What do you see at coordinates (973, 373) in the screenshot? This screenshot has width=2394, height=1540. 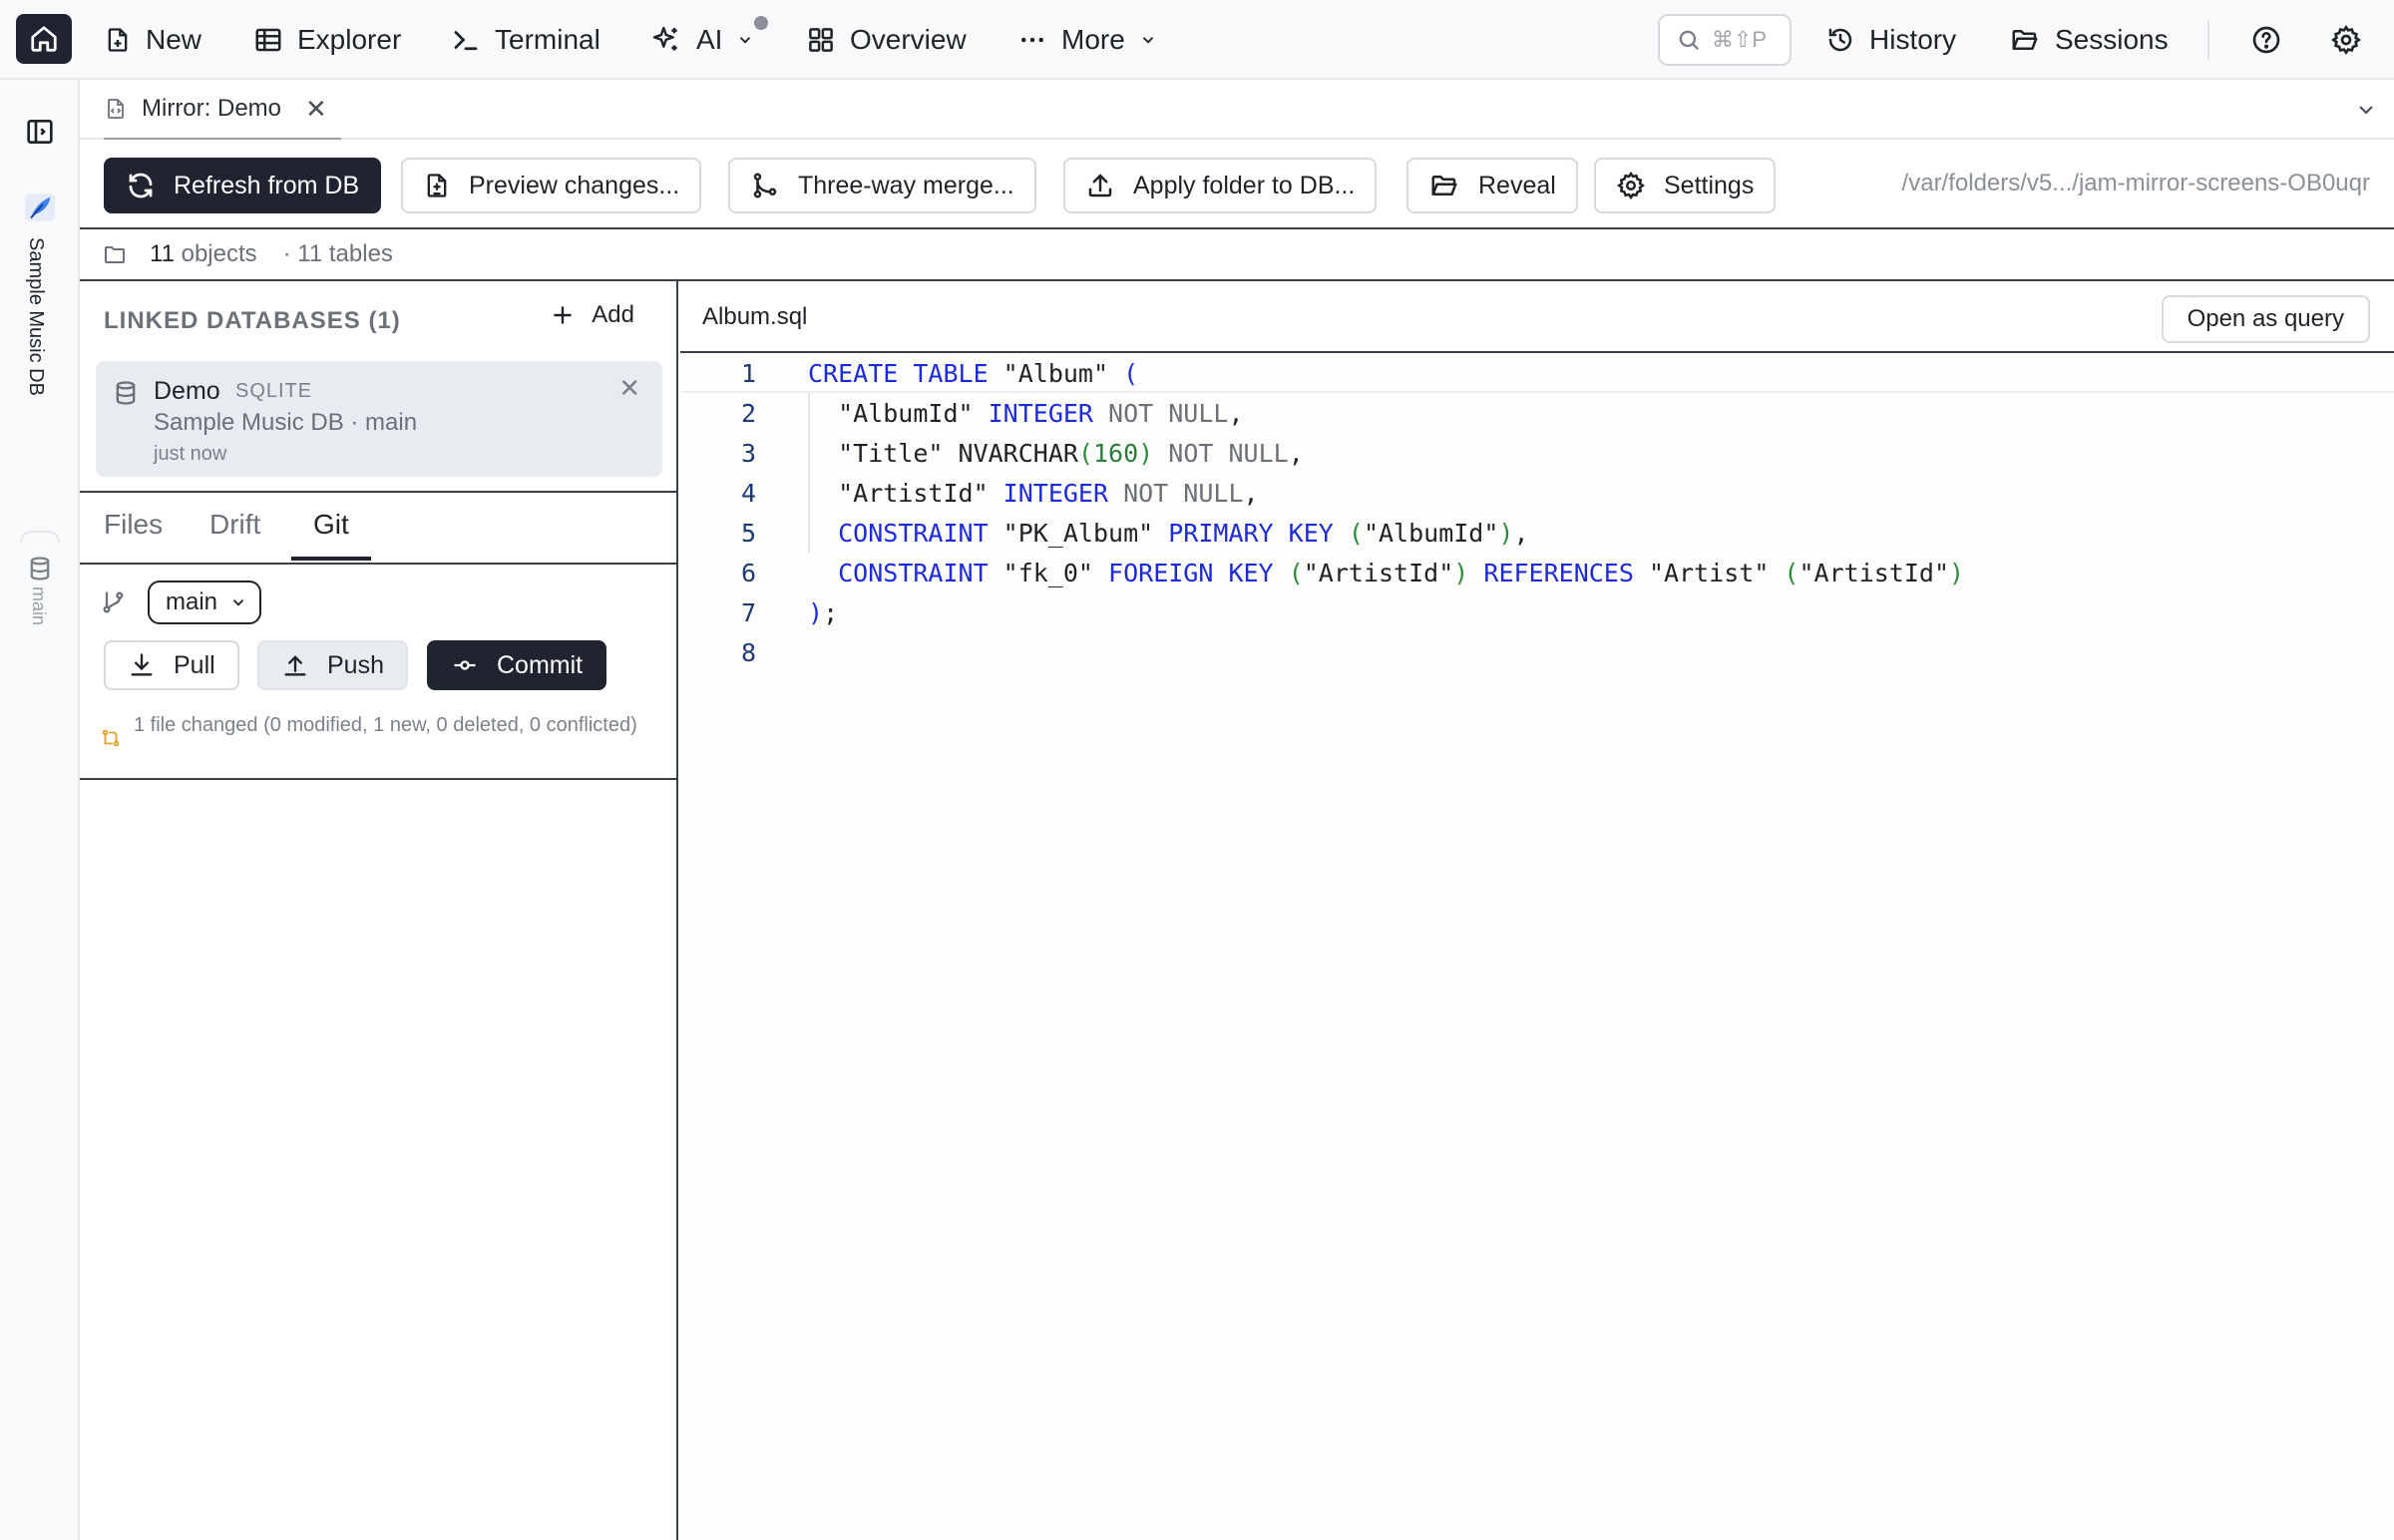 I see `code-line: CREATE TABLE "Album" (` at bounding box center [973, 373].